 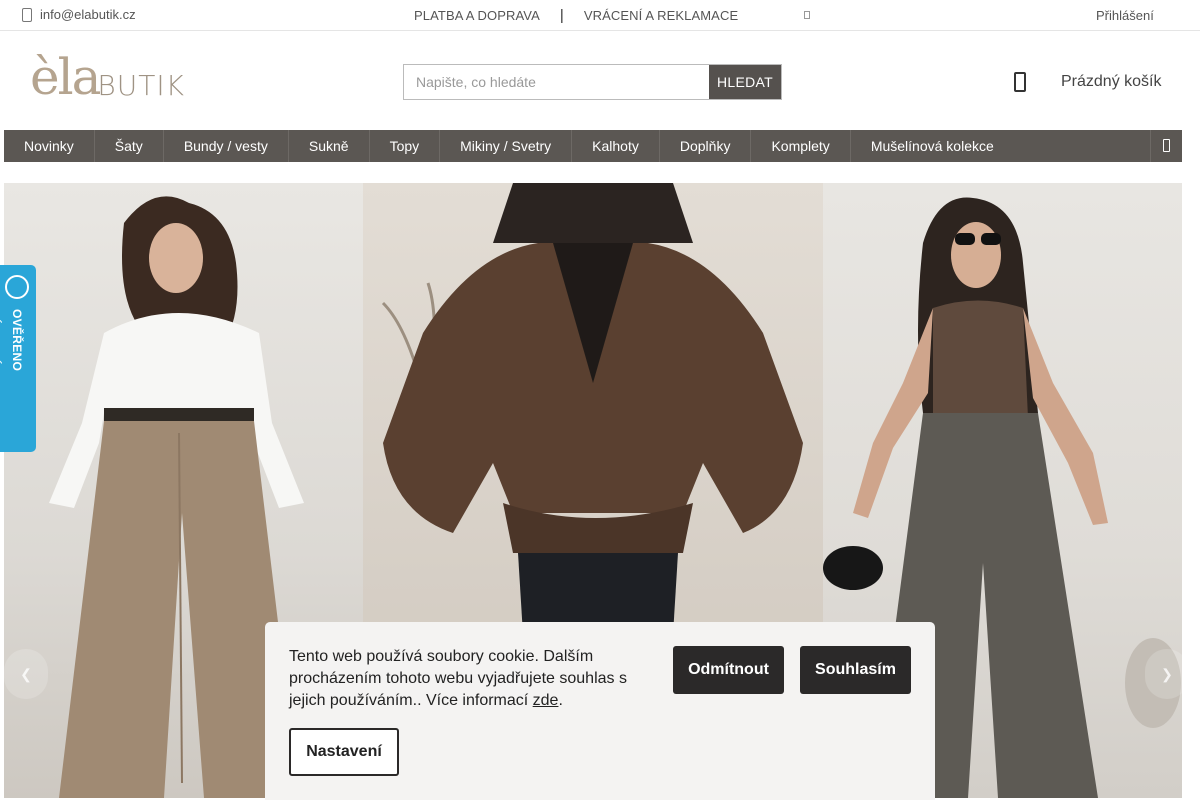 What do you see at coordinates (616, 146) in the screenshot?
I see `nav-item-kalhoty: Kalhoty` at bounding box center [616, 146].